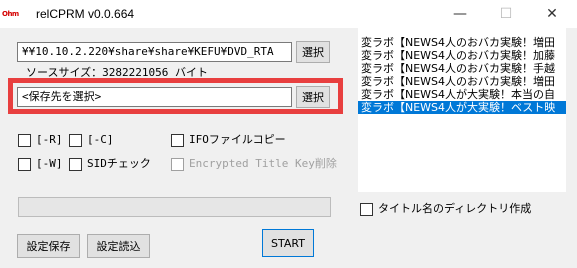  Describe the element at coordinates (462, 68) in the screenshot. I see `list-item: 変ラボ【NEWS4人のおバカ実験！手越` at that location.